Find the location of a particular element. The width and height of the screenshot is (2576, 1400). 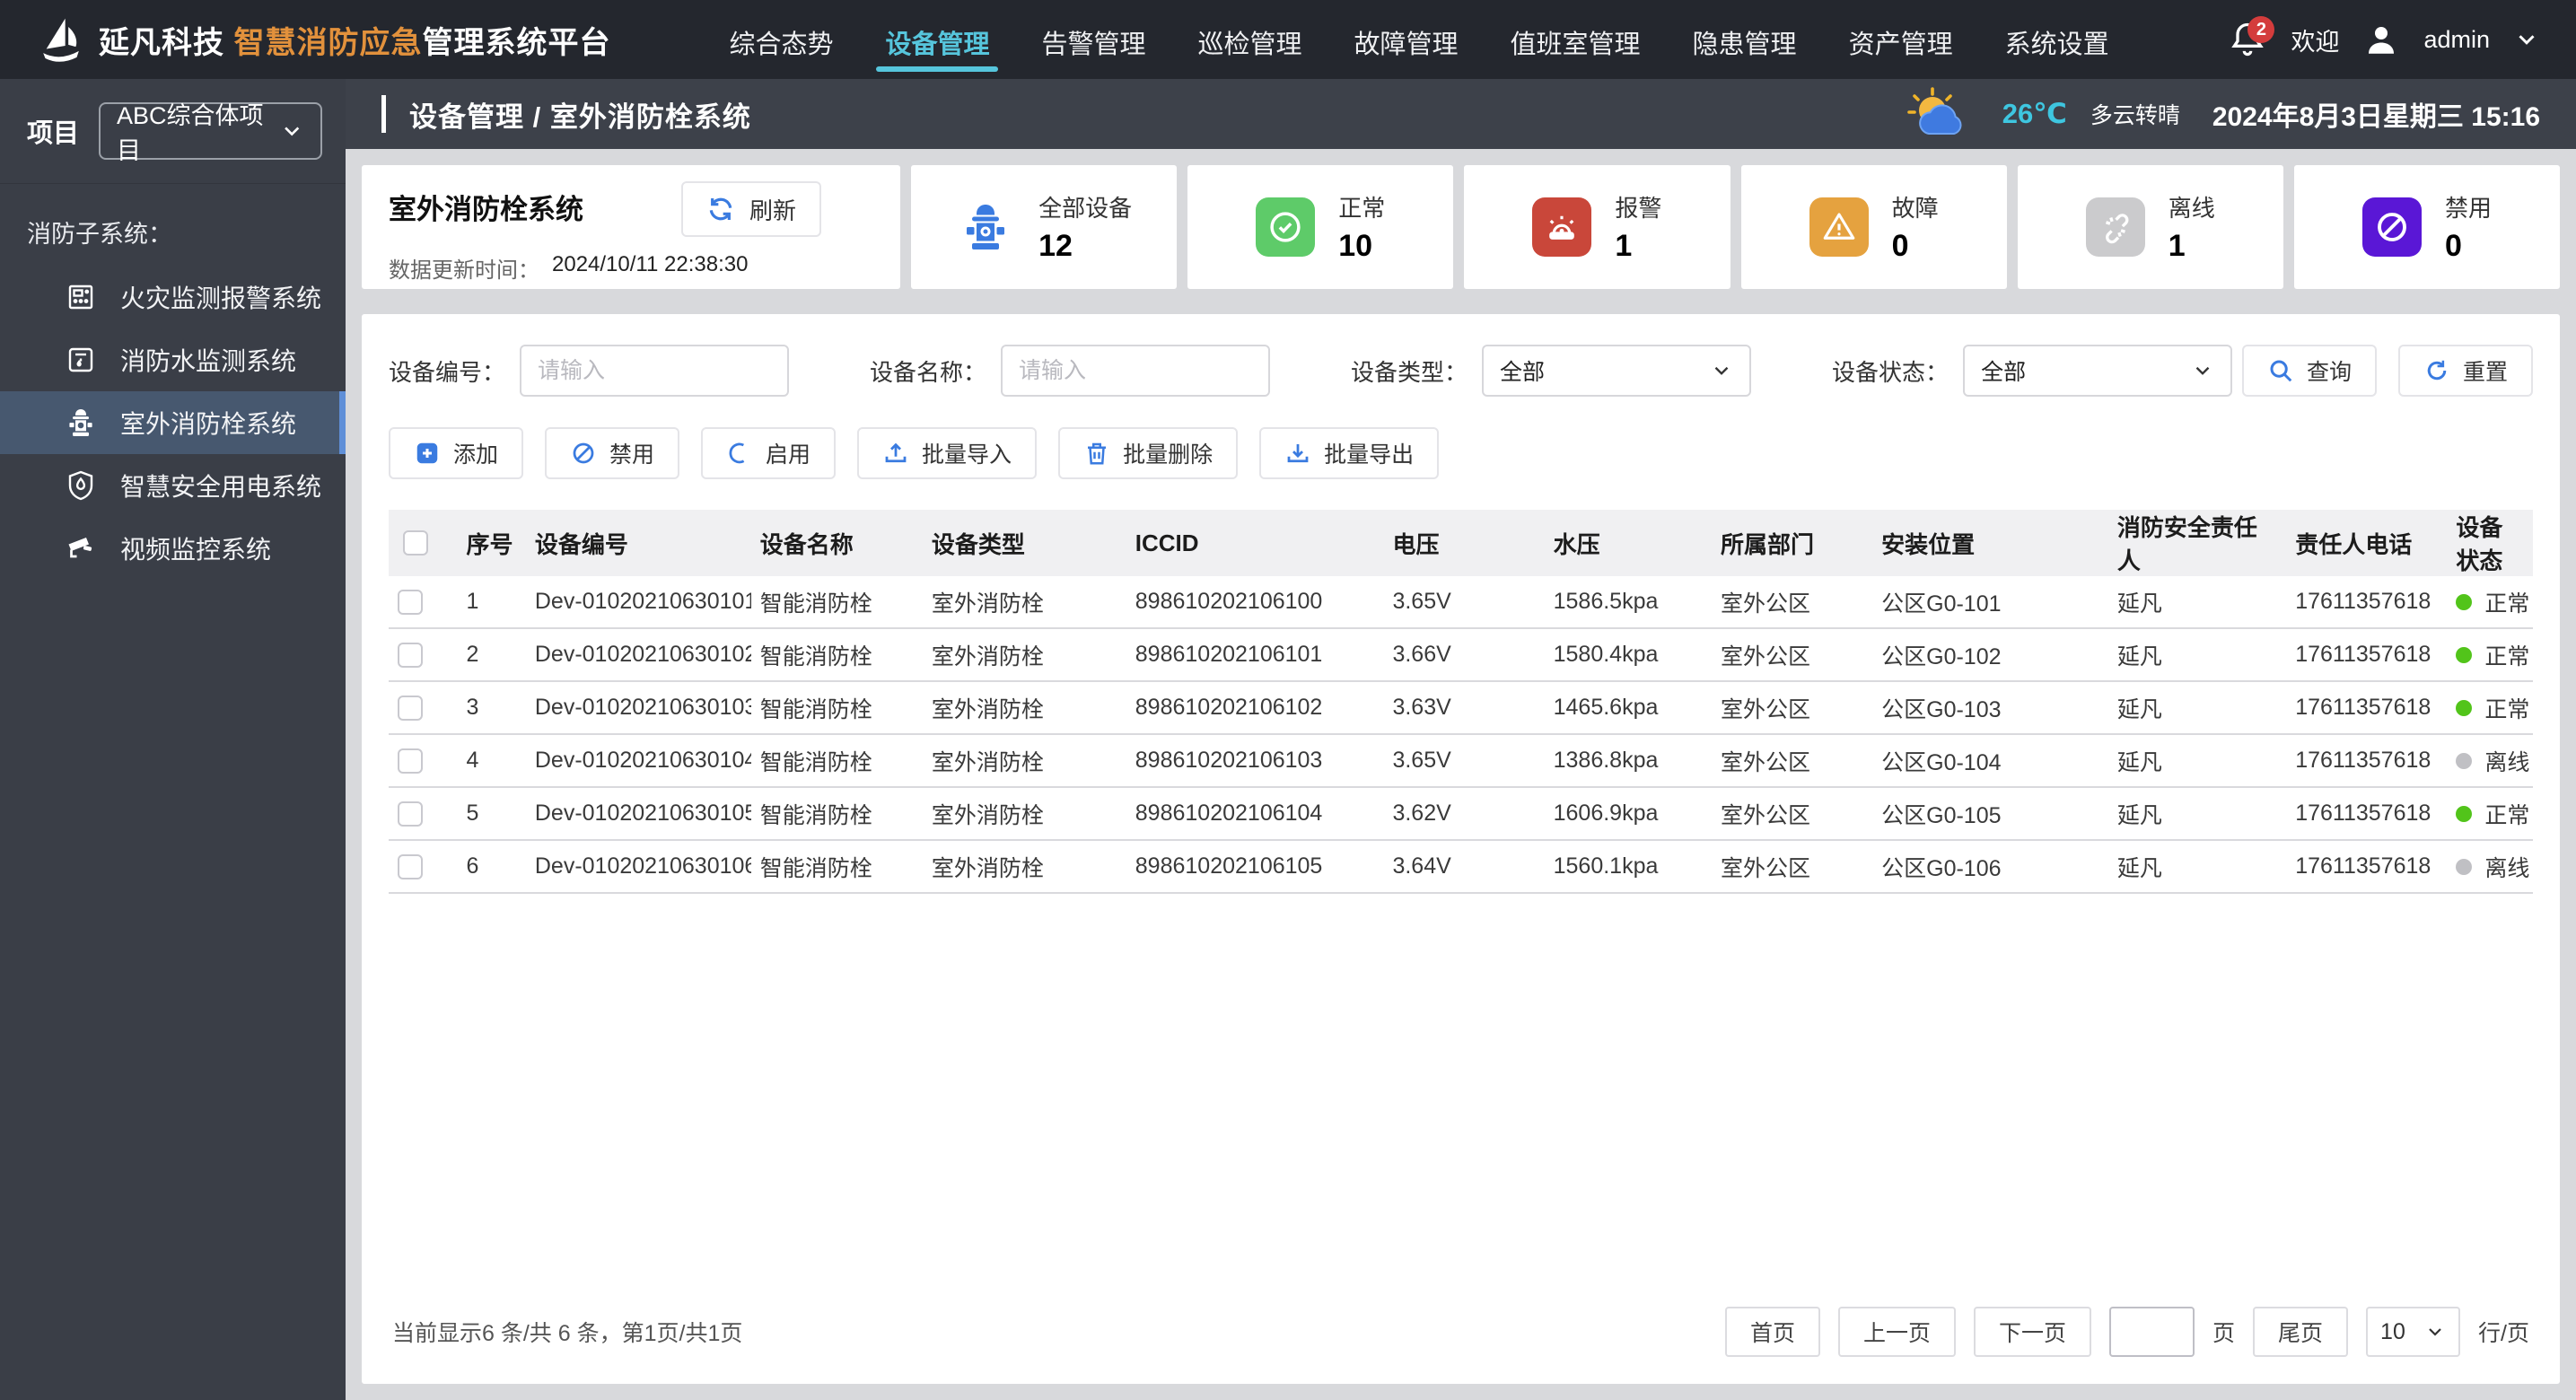

search-button: 查询 is located at coordinates (2309, 371).